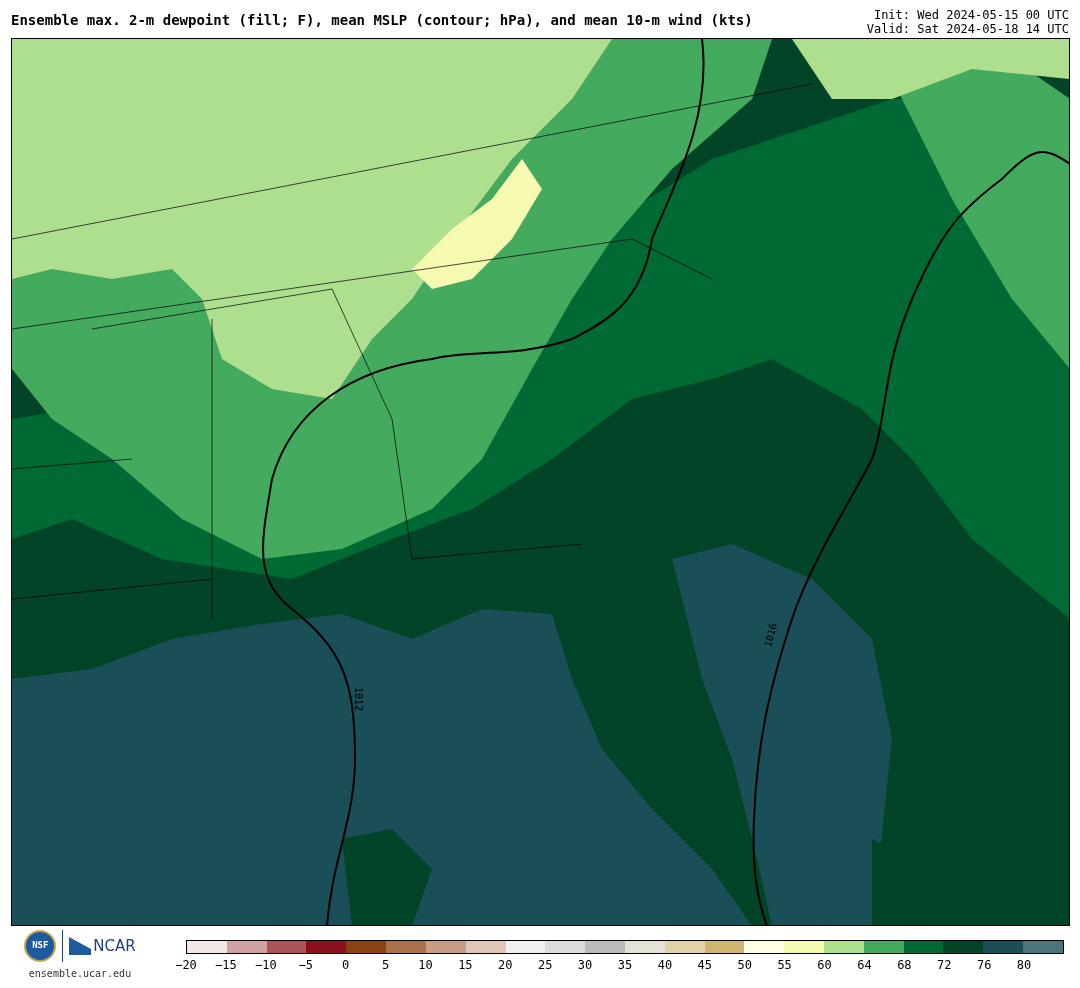 The image size is (1080, 988). I want to click on tick-label: 0, so click(346, 965).